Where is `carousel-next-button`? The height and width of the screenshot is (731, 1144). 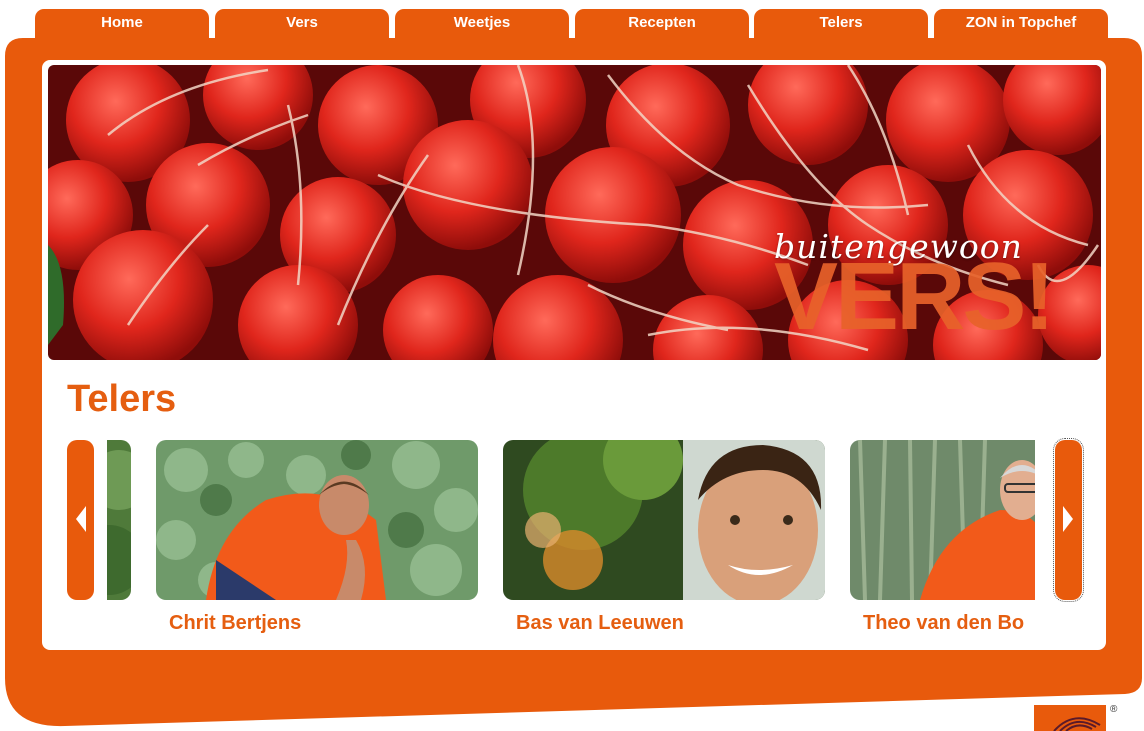 carousel-next-button is located at coordinates (1068, 520).